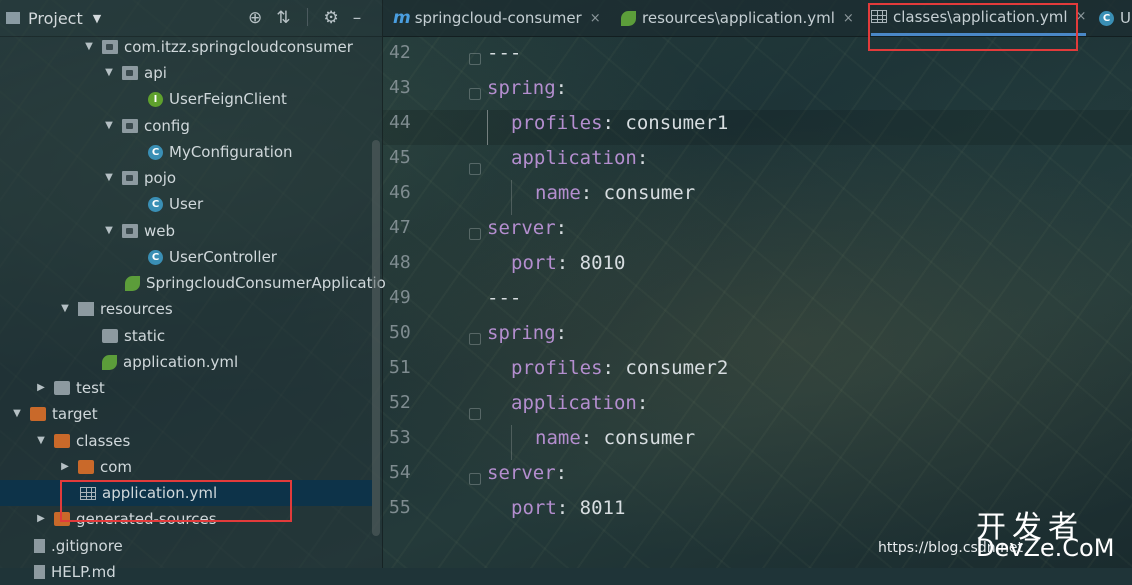 The width and height of the screenshot is (1132, 585). I want to click on tree-item: C UserController, so click(212, 257).